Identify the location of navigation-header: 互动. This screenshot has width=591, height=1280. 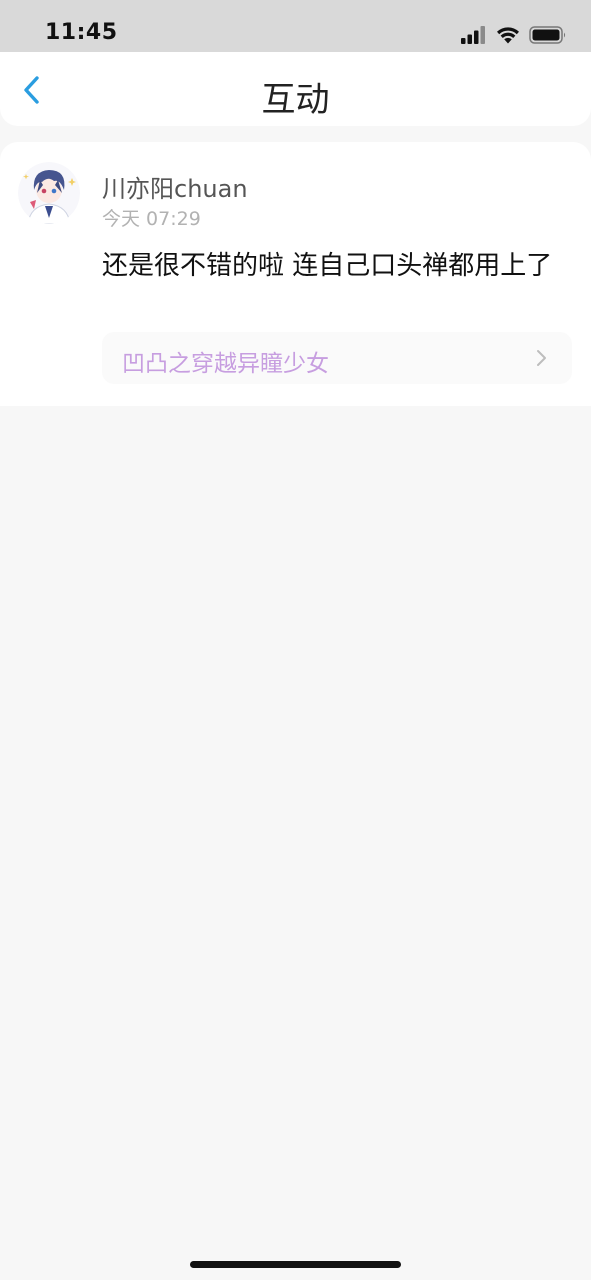
(295, 89).